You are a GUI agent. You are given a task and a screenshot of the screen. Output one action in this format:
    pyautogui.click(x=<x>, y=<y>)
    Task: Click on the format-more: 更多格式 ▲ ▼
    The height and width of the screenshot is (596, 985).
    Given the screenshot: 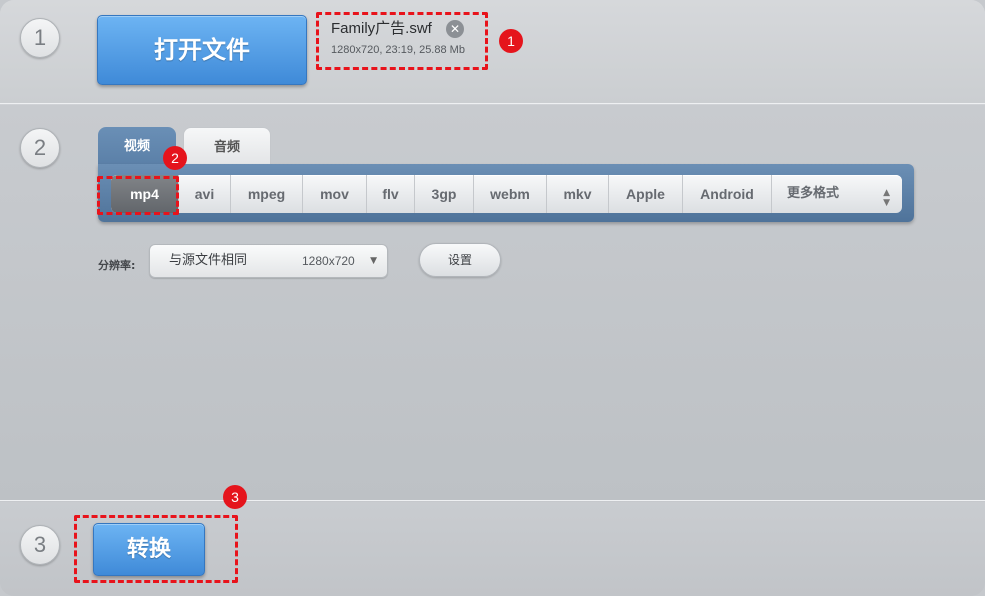 What is the action you would take?
    pyautogui.click(x=837, y=194)
    